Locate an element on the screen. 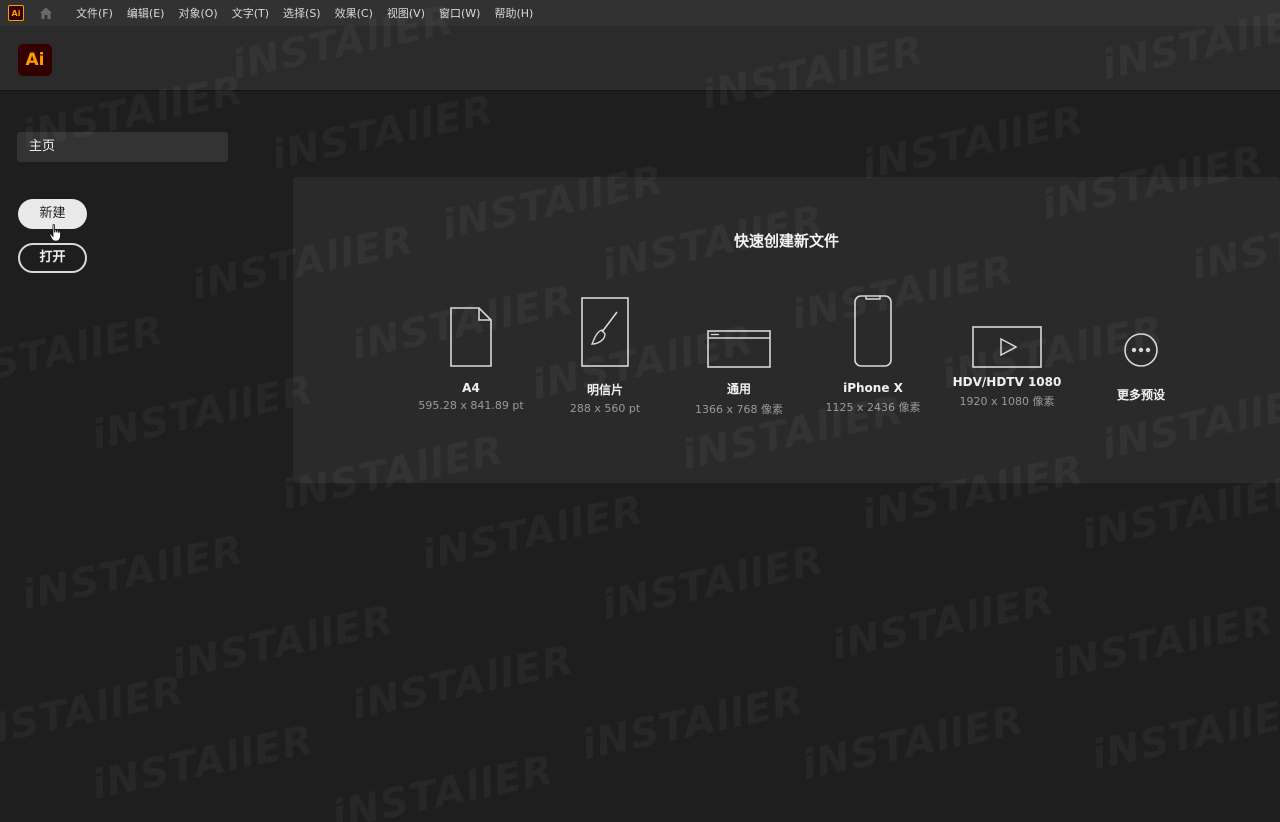  app-header: Ai is located at coordinates (640, 58).